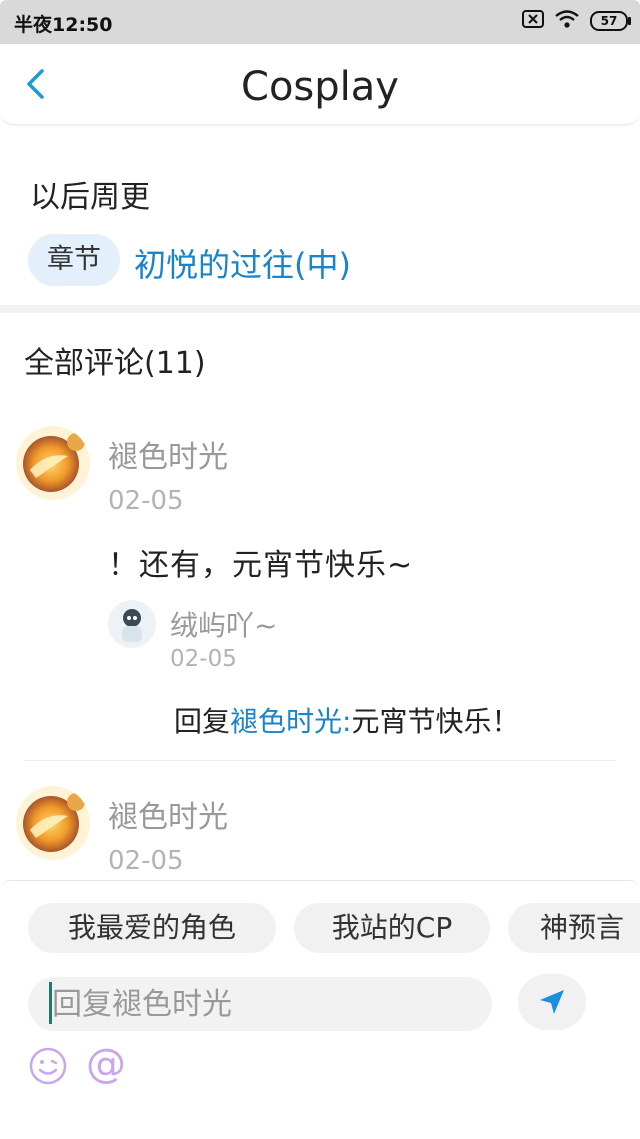 The height and width of the screenshot is (1139, 640). What do you see at coordinates (90, 197) in the screenshot?
I see `update-schedule-note: 以后周更` at bounding box center [90, 197].